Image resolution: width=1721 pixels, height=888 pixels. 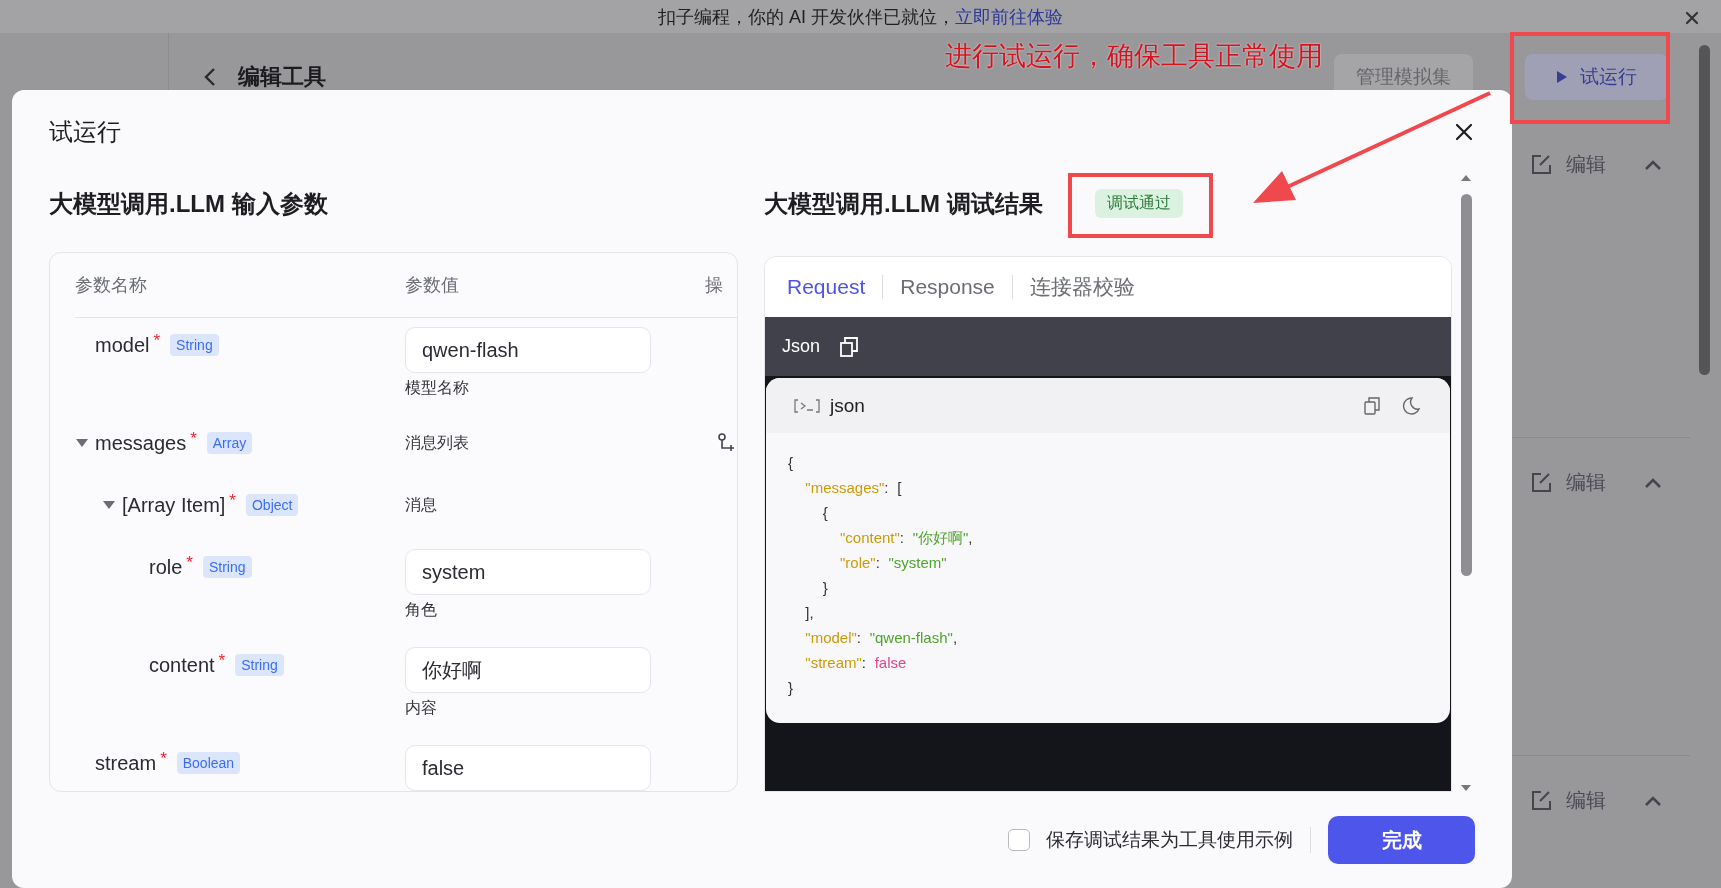 What do you see at coordinates (947, 287) in the screenshot?
I see `tab: Response` at bounding box center [947, 287].